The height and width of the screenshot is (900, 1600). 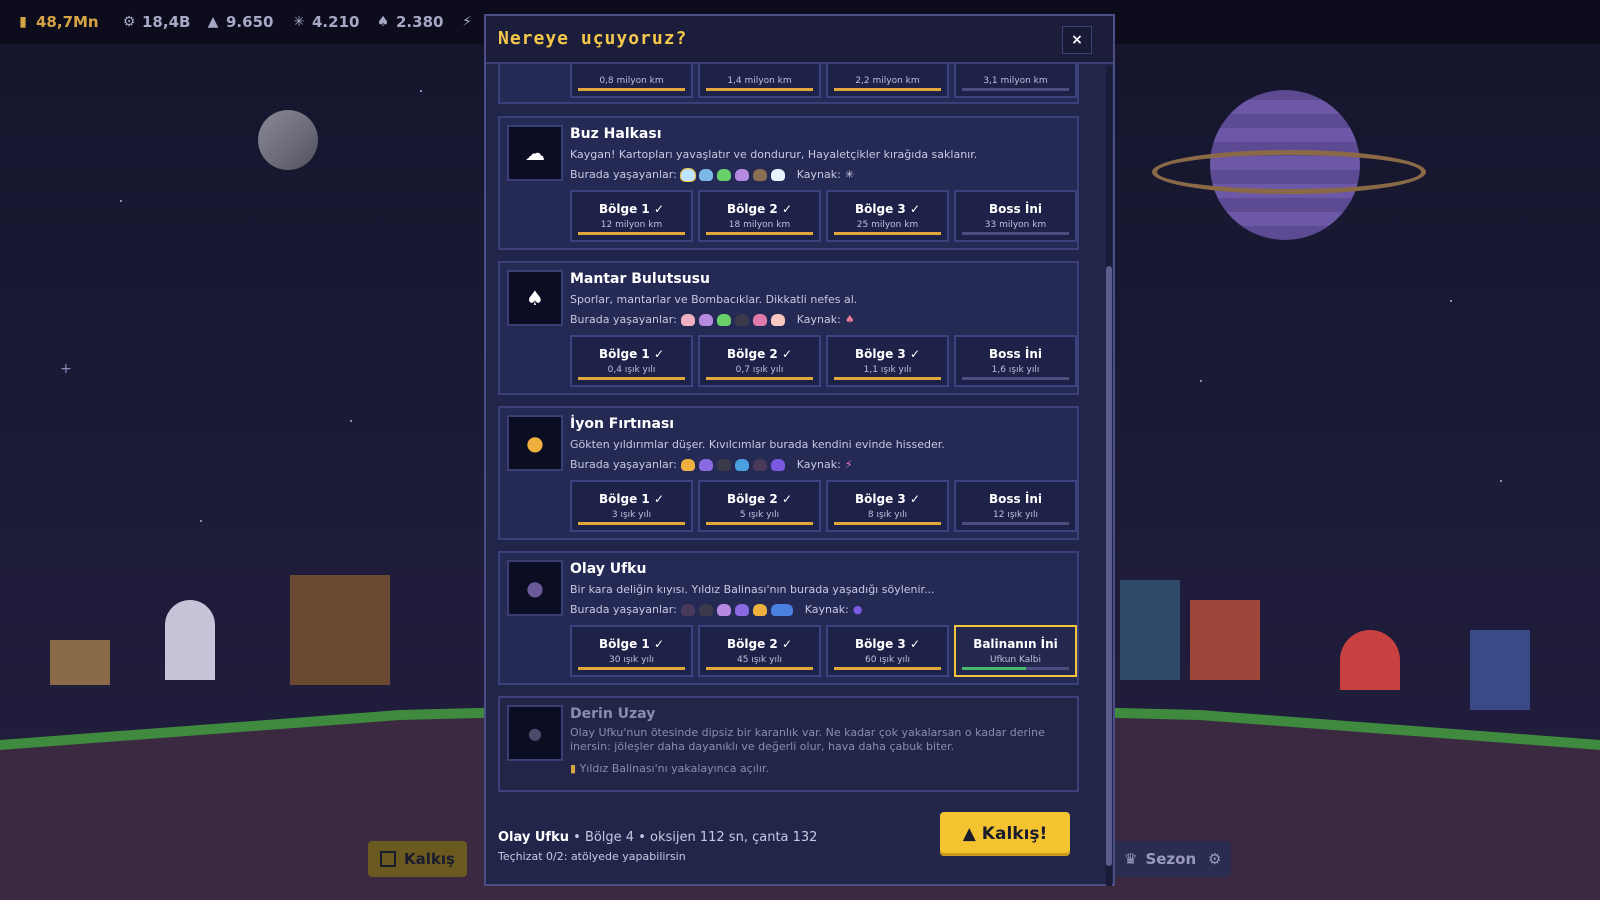 I want to click on coin-icon: ▮, so click(x=23, y=22).